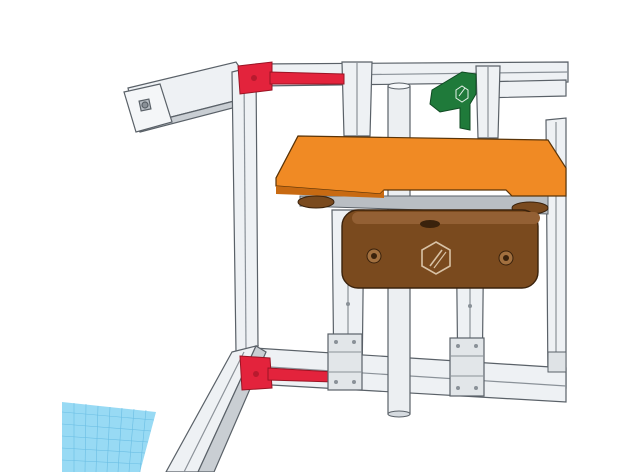 The image size is (628, 472). Describe the element at coordinates (421, 175) in the screenshot. I see `print-bed-plate` at that location.